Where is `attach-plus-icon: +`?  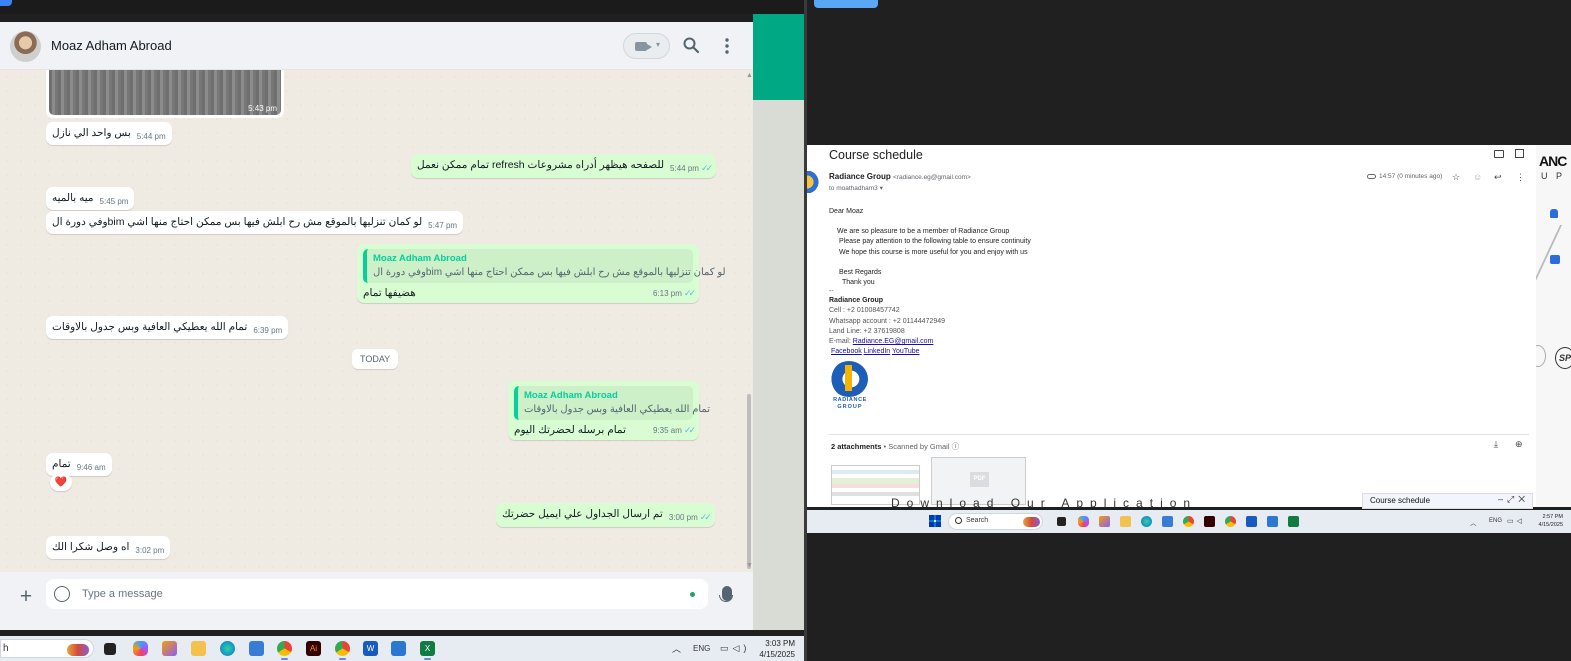
attach-plus-icon: + is located at coordinates (26, 597).